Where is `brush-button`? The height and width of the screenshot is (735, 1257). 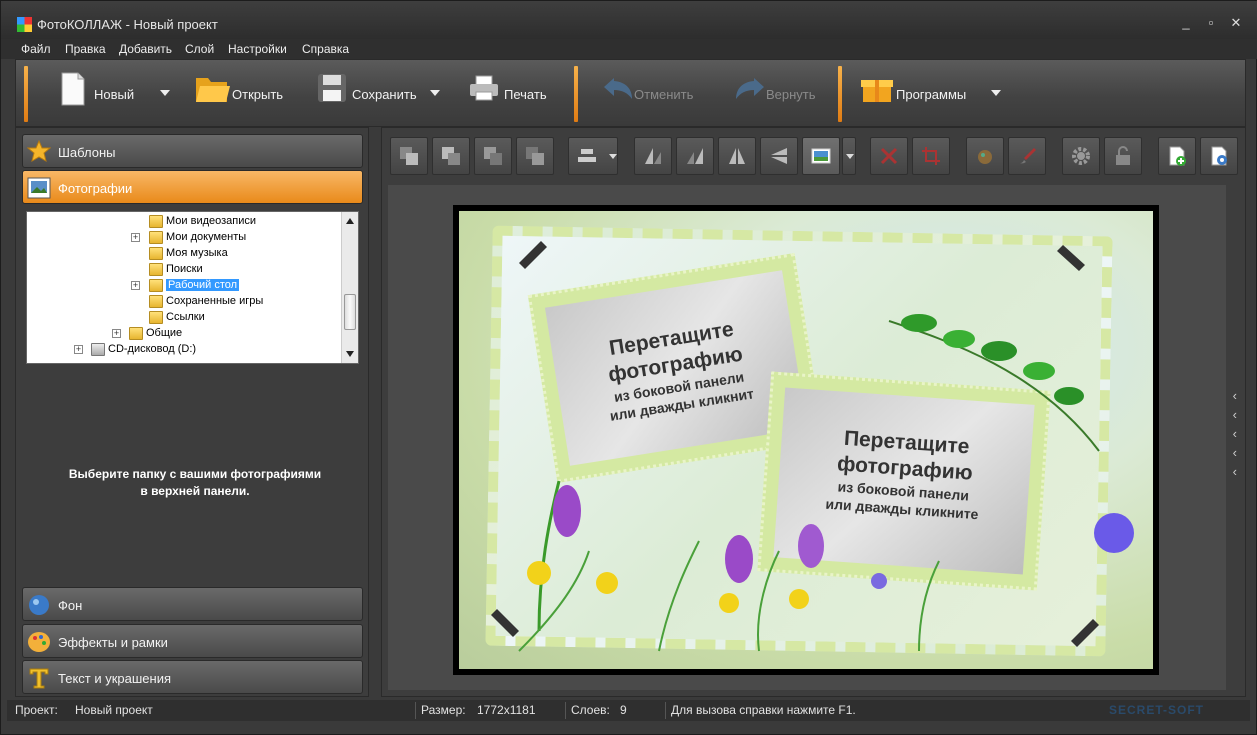
brush-button is located at coordinates (1027, 156).